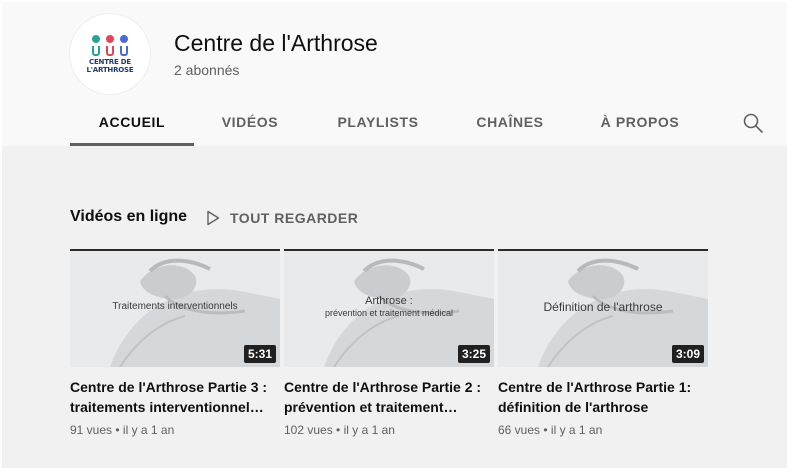 The height and width of the screenshot is (468, 787). Describe the element at coordinates (339, 430) in the screenshot. I see `video-meta: 102 vues • il y a 1 an` at that location.